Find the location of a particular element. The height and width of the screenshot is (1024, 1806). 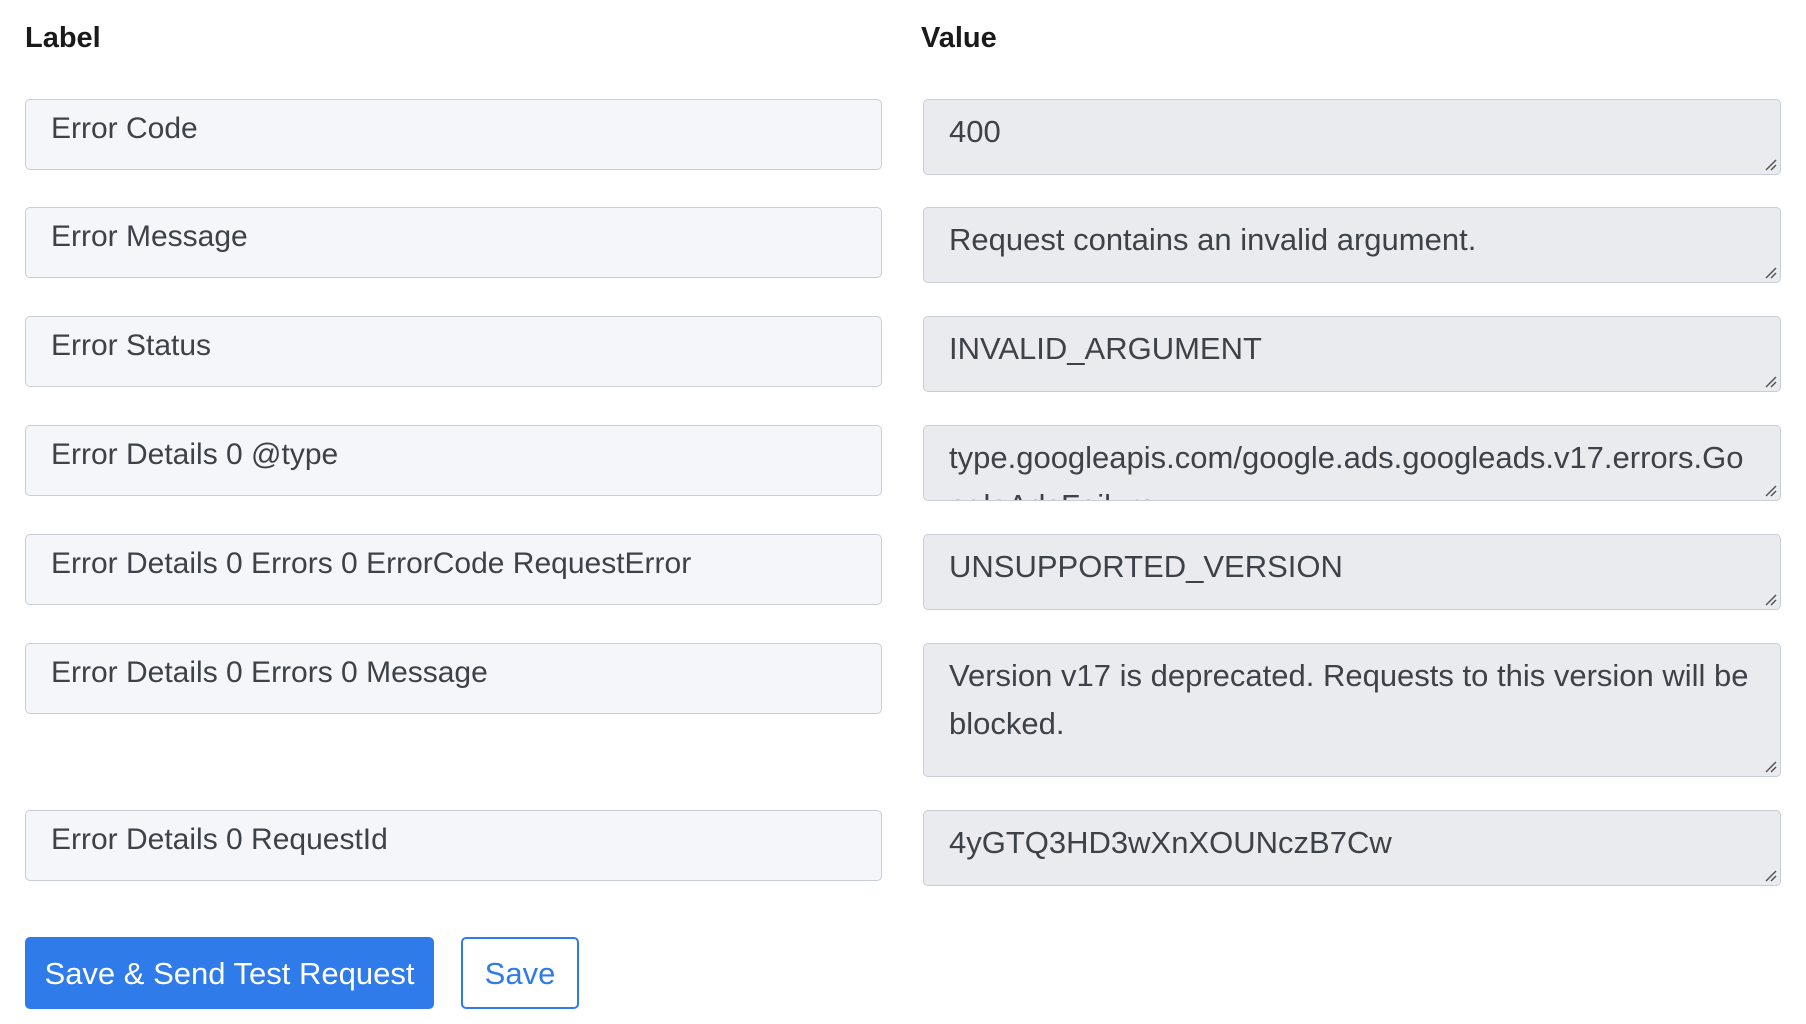

value-text: 4yGTQ3HD3wXnXOUNczB7Cw is located at coordinates (1170, 842).